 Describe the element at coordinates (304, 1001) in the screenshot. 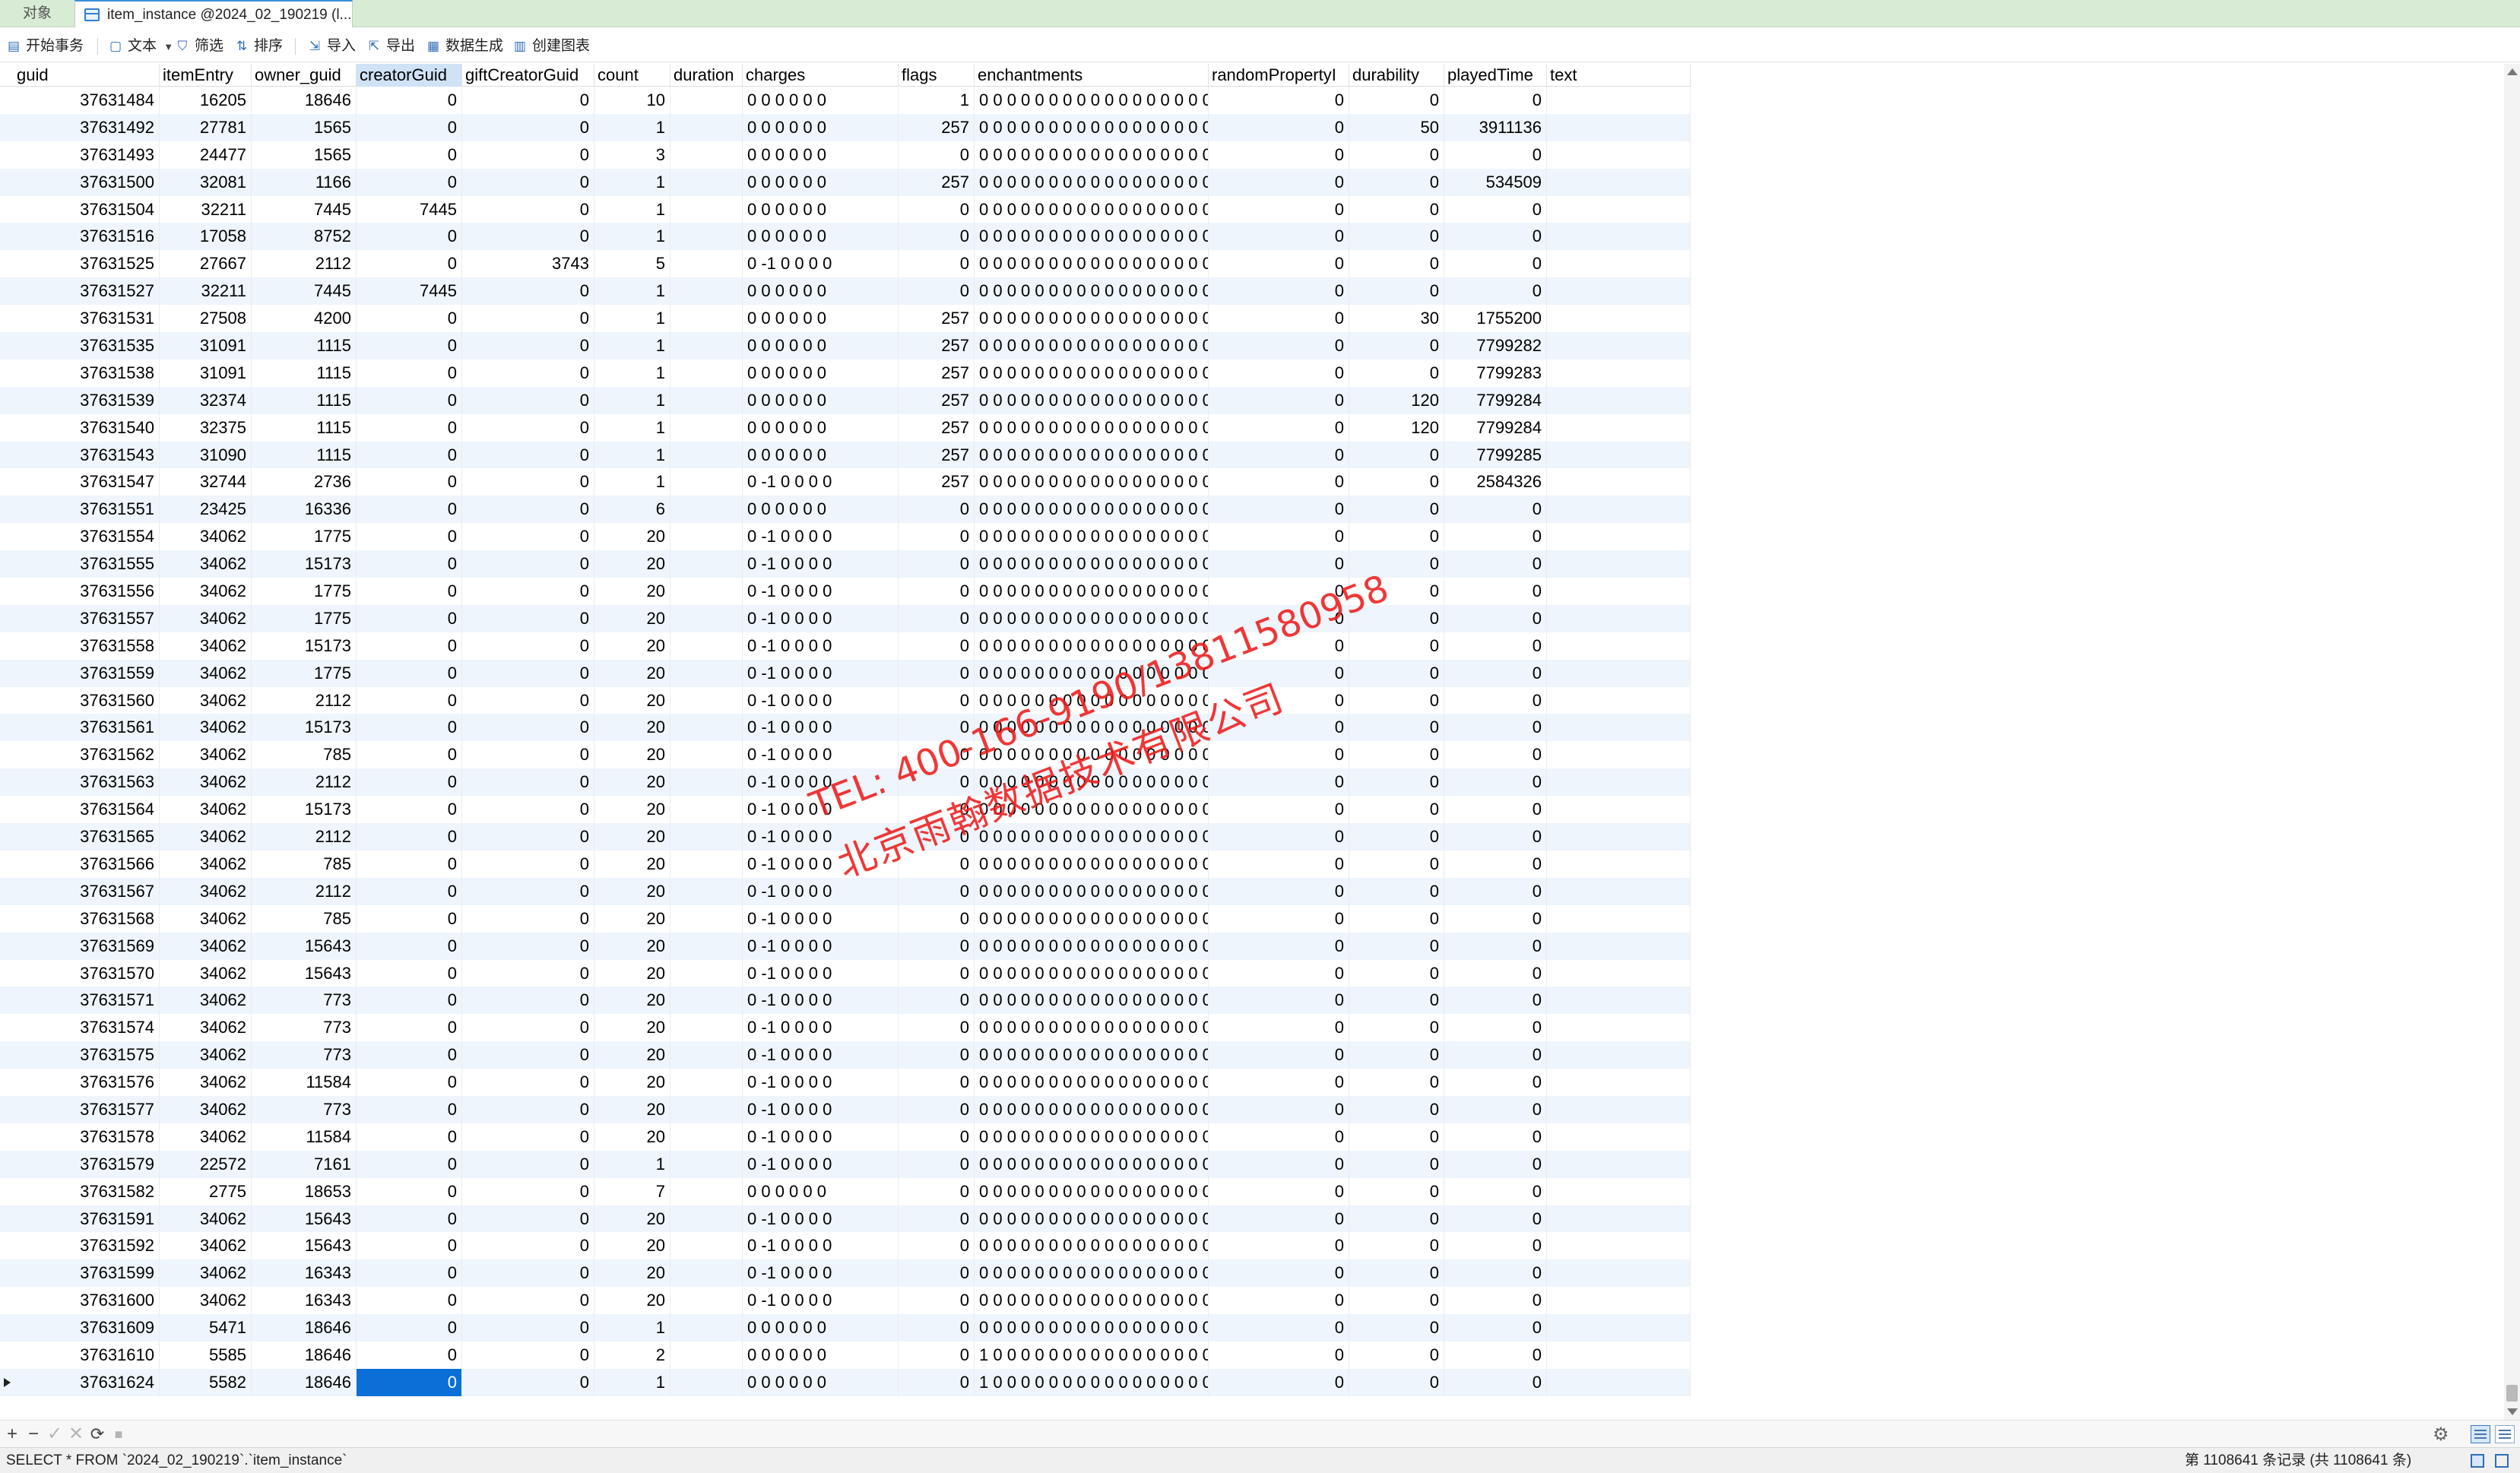

I see `cell-owner_guid: 773` at that location.